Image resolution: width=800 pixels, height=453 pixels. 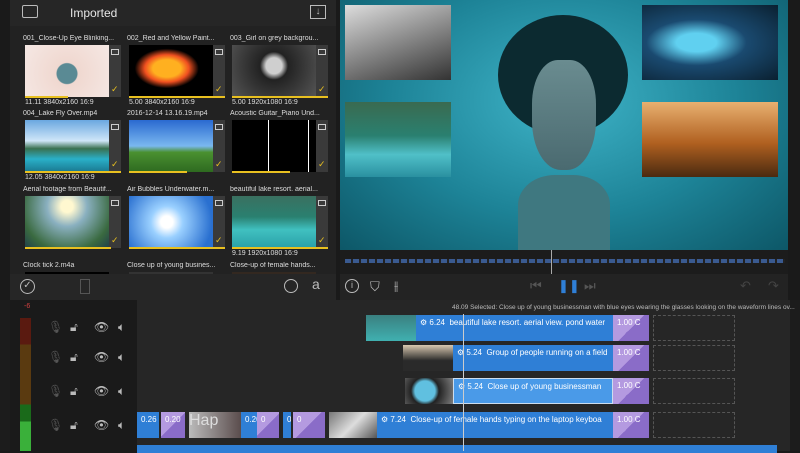 What do you see at coordinates (457, 449) in the screenshot?
I see `audio-track-clip` at bounding box center [457, 449].